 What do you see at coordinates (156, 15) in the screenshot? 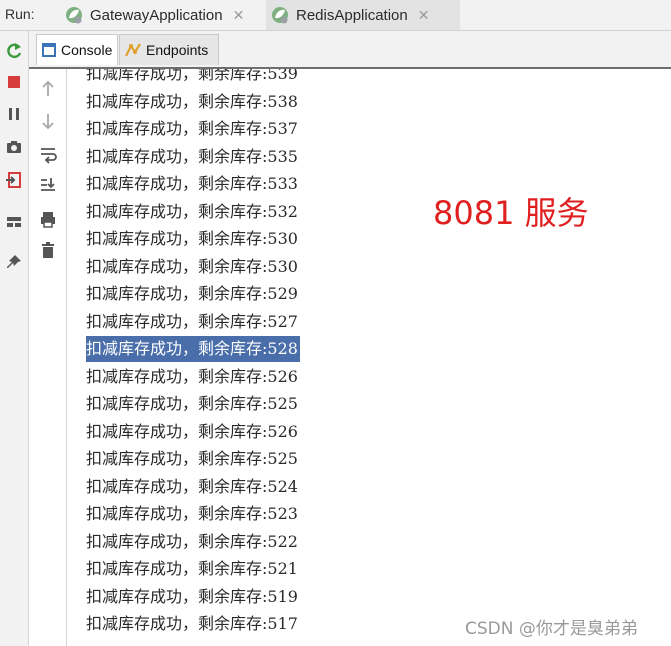
I see `tab-label: GatewayApplication` at bounding box center [156, 15].